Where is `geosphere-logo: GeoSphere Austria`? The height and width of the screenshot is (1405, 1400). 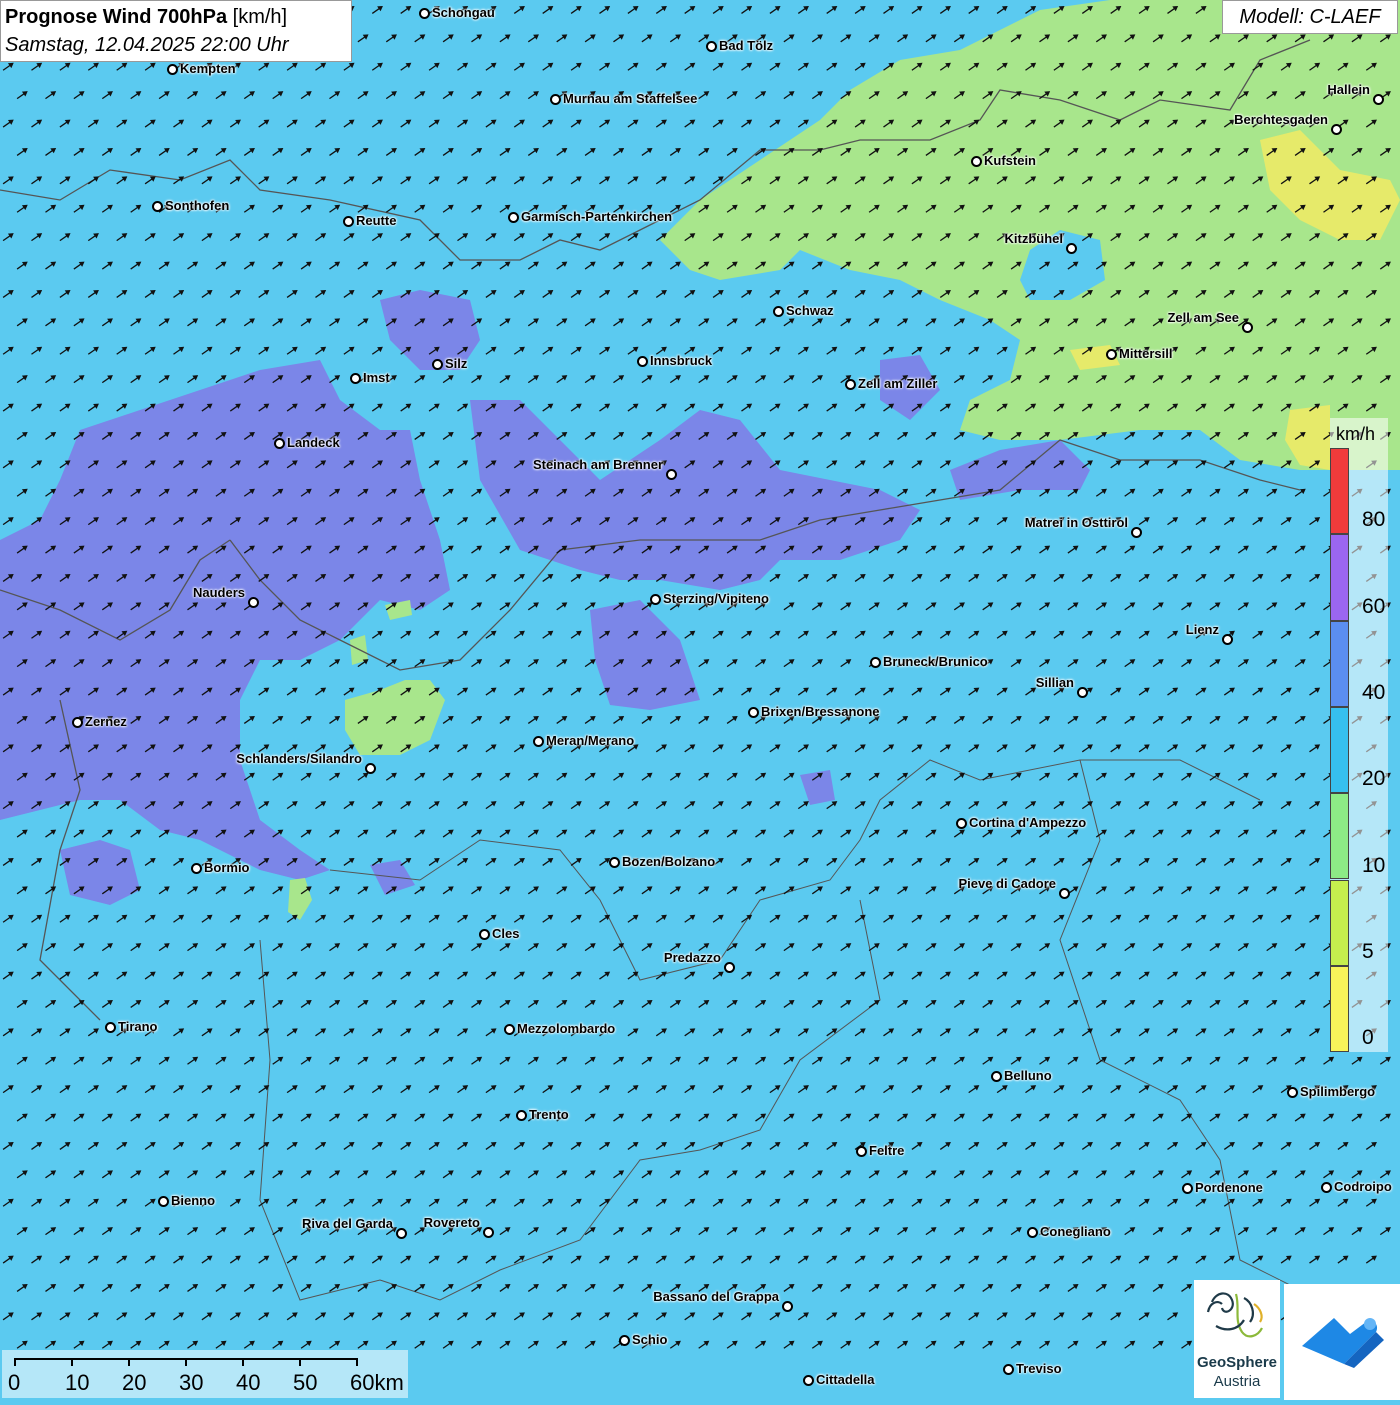 geosphere-logo: GeoSphere Austria is located at coordinates (1237, 1339).